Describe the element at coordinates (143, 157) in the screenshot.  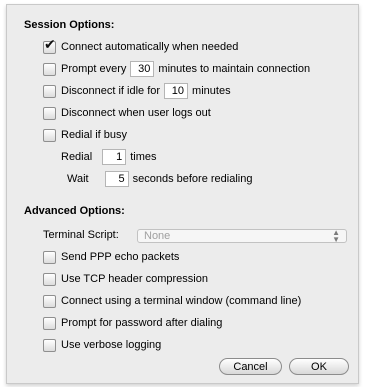
I see `redial-post-label: times` at that location.